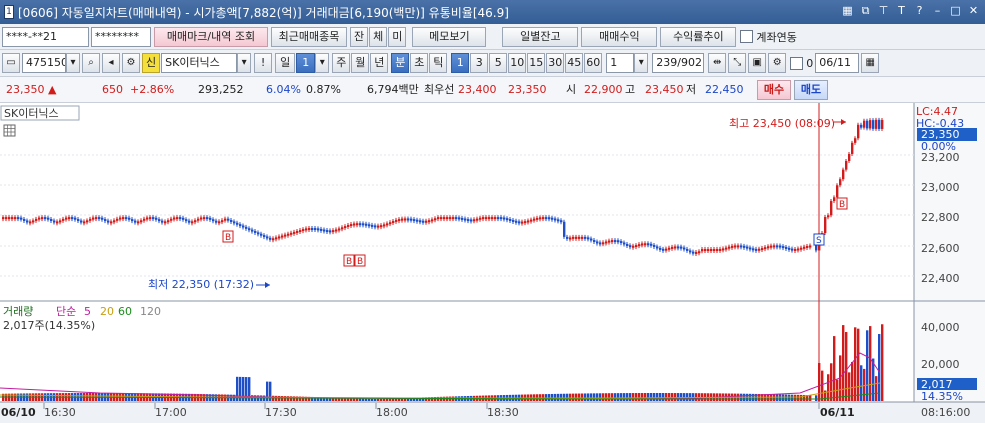 Image resolution: width=985 pixels, height=423 pixels. I want to click on minimize-icon: –, so click(937, 11).